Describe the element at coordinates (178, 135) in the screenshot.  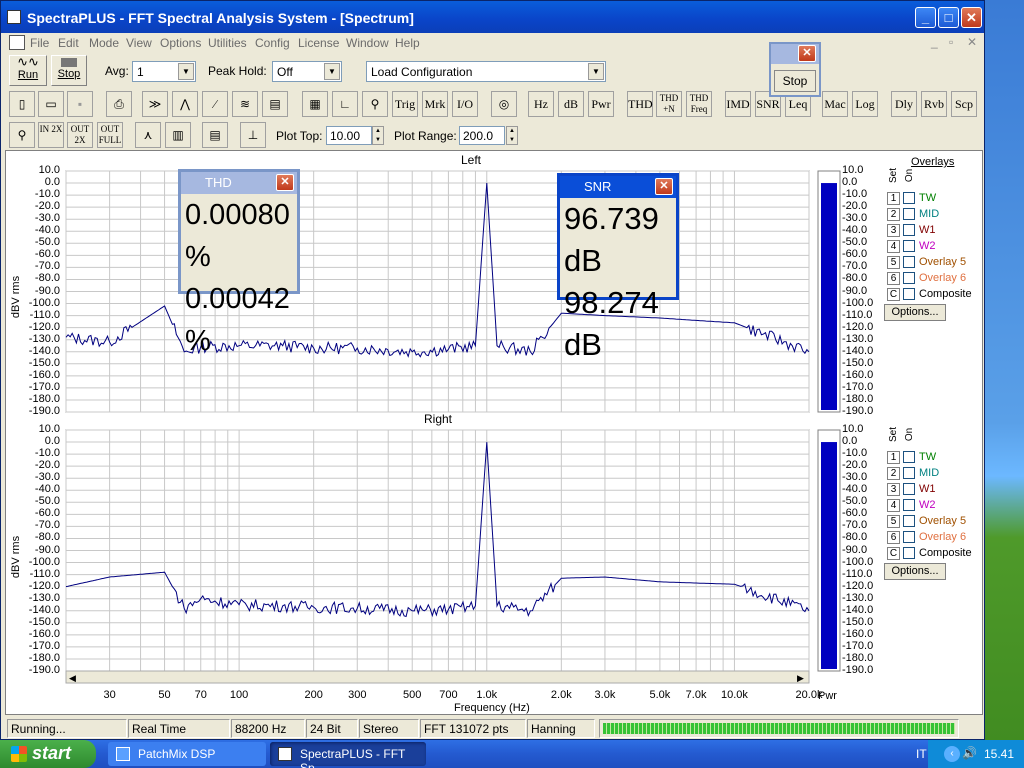
I see `bars-icon: ▥` at that location.